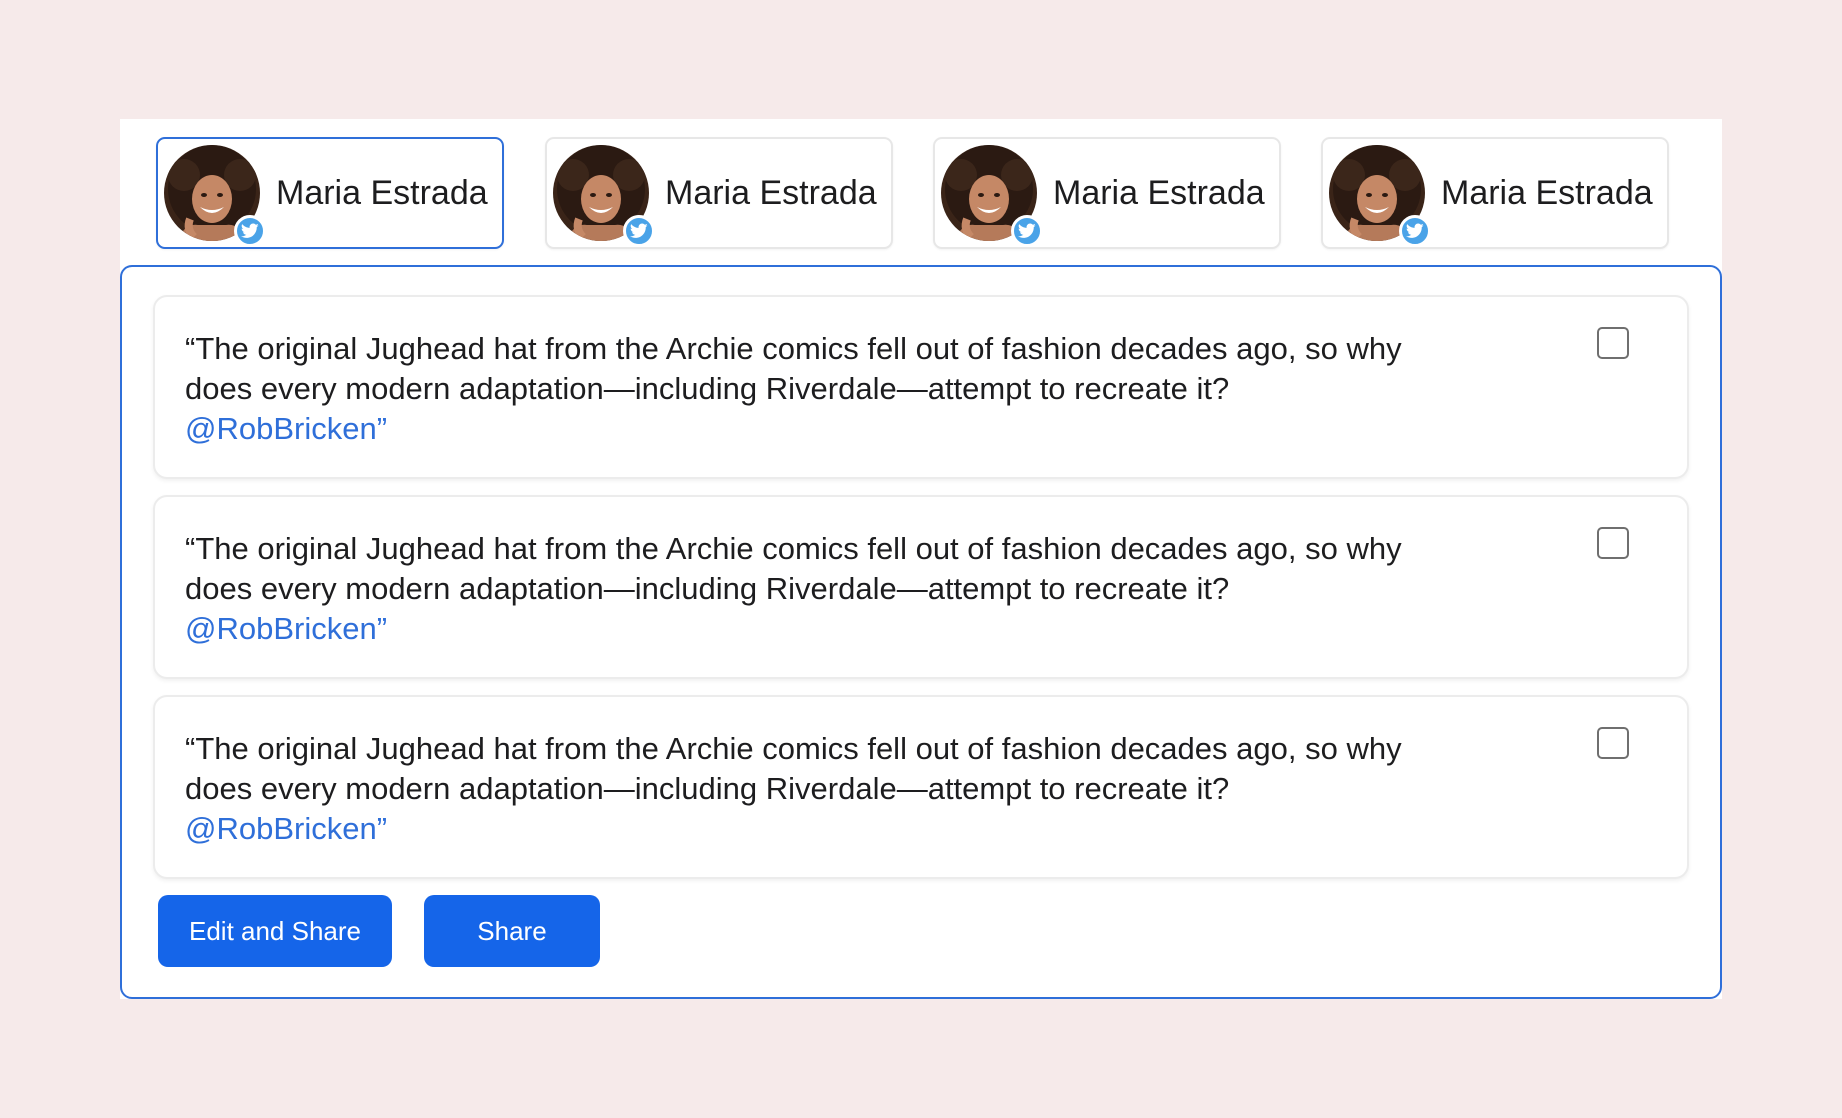 The image size is (1842, 1118). I want to click on account-tab-2: Maria Estrada, so click(719, 193).